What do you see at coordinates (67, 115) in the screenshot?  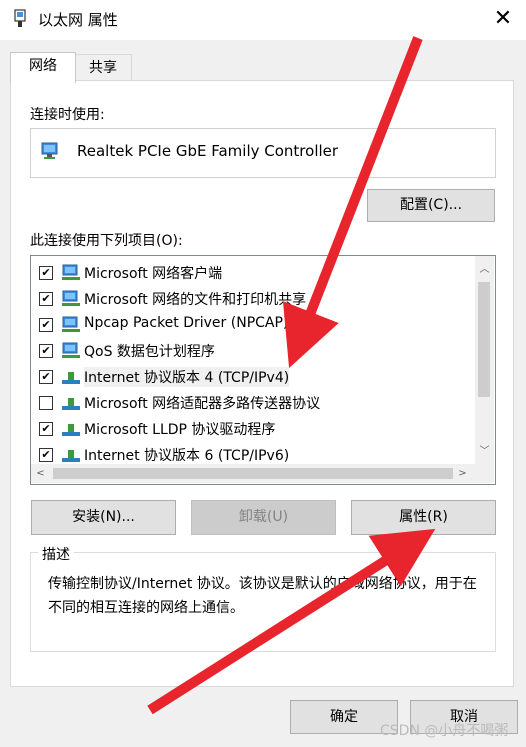 I see `connect-using-label: 连接时使用:` at bounding box center [67, 115].